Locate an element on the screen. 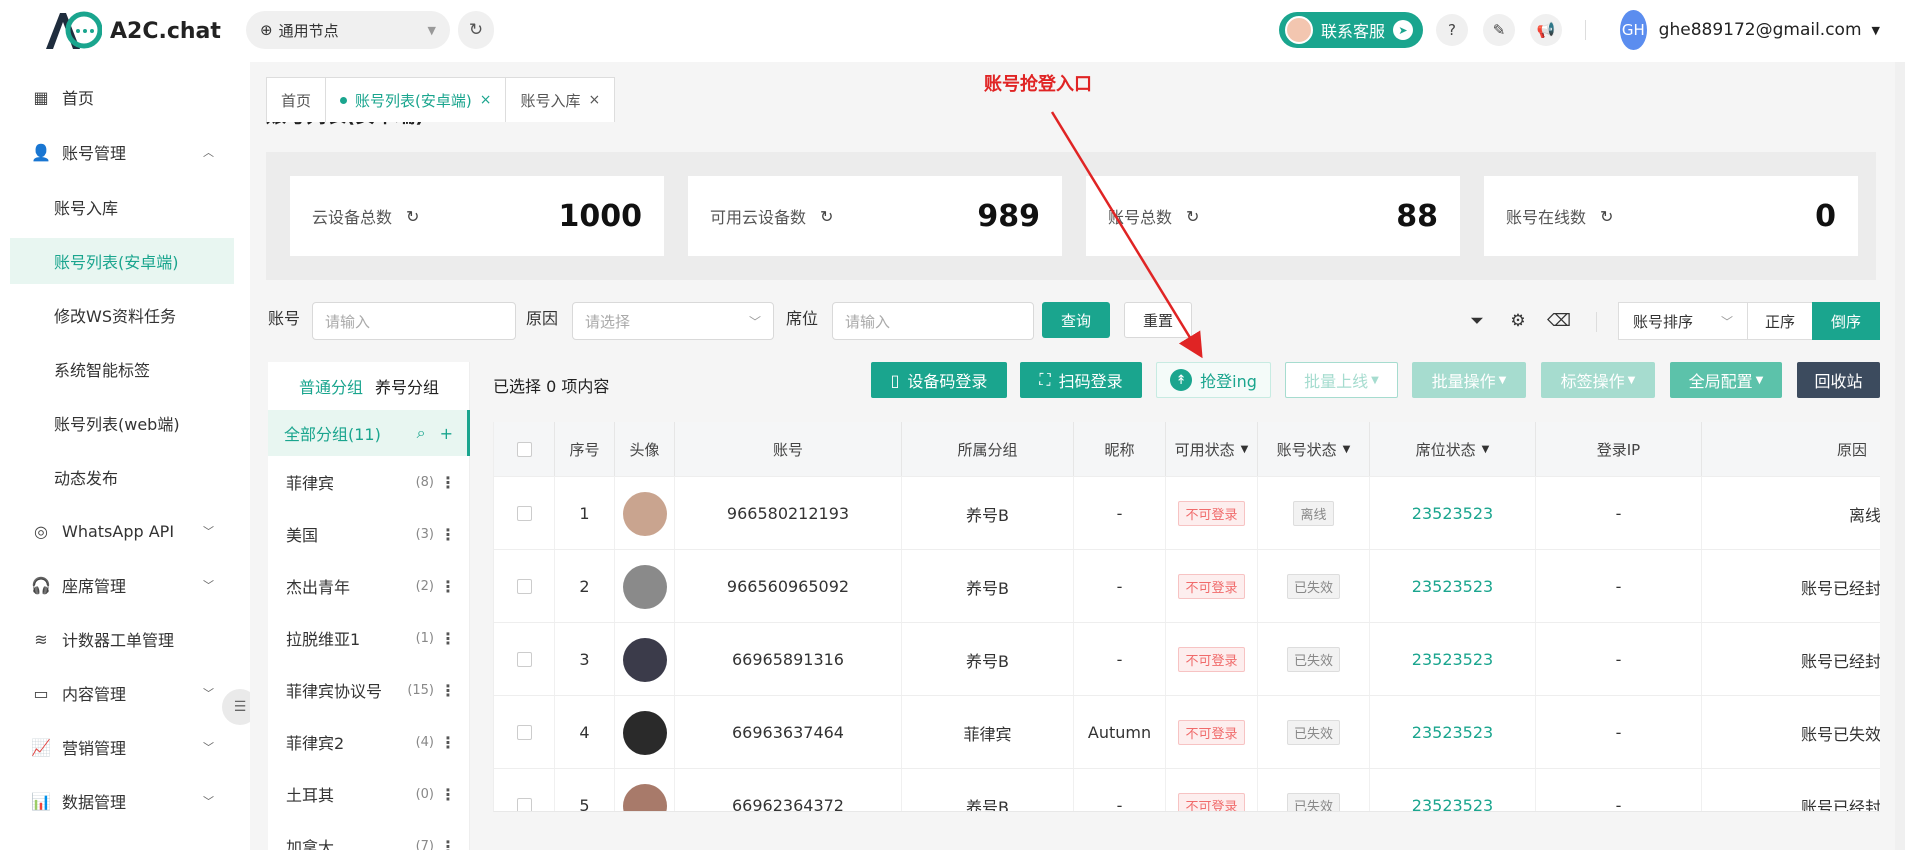 This screenshot has height=850, width=1905. col-header-sortable: 可用状态 ▼ is located at coordinates (1212, 449).